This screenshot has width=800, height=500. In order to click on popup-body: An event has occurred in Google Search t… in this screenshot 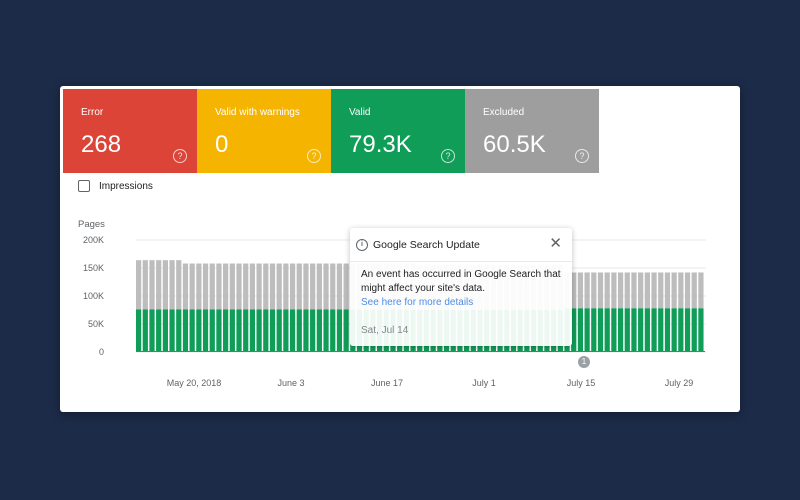, I will do `click(461, 281)`.